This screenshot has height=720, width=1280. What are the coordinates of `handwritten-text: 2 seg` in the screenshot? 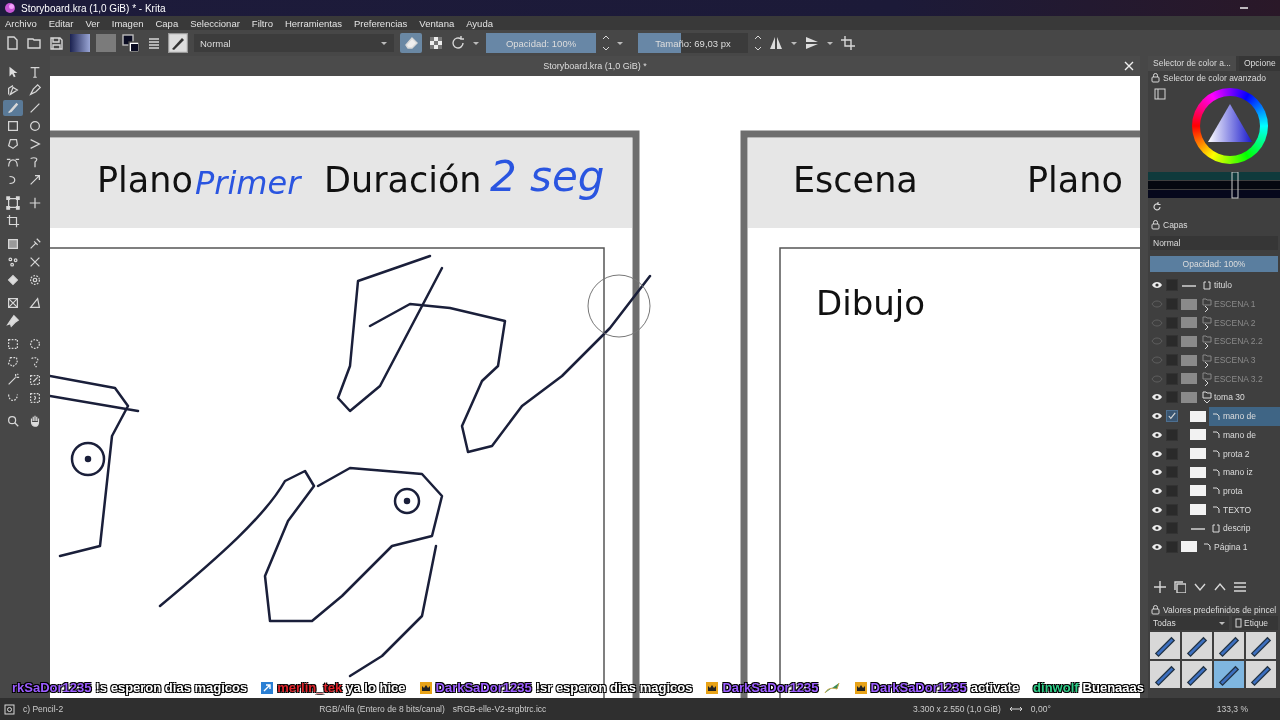 It's located at (547, 176).